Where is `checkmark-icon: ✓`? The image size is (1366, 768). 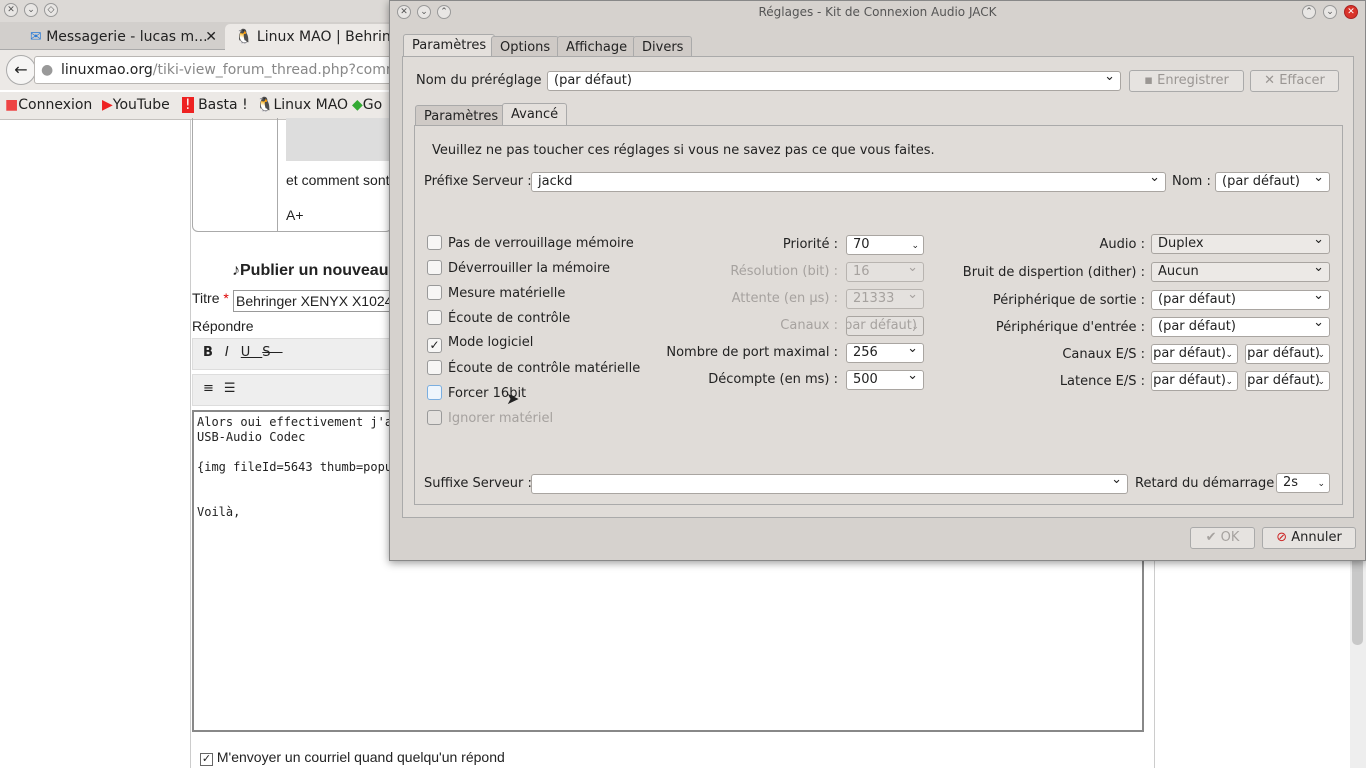 checkmark-icon: ✓ is located at coordinates (434, 345).